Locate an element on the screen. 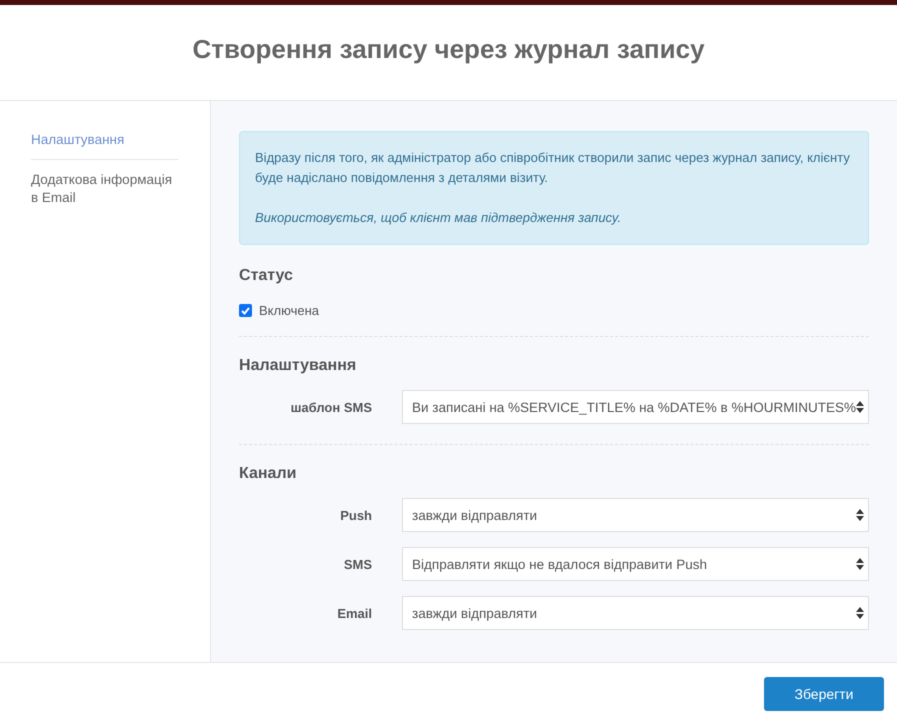 The width and height of the screenshot is (897, 724). field-label: шаблон SMS is located at coordinates (332, 407).